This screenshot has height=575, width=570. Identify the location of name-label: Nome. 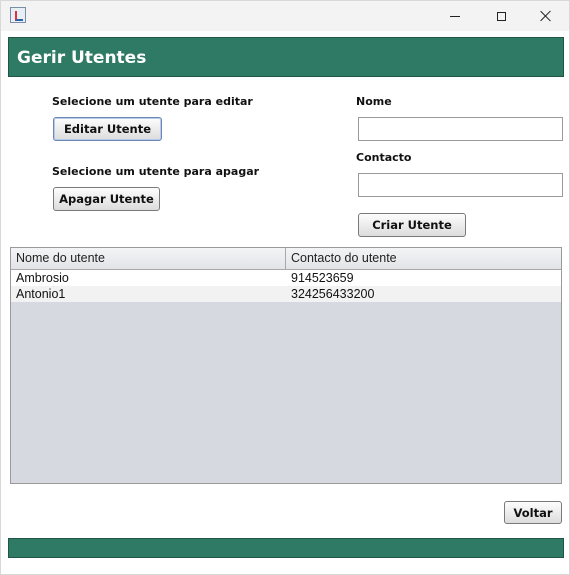
(374, 101).